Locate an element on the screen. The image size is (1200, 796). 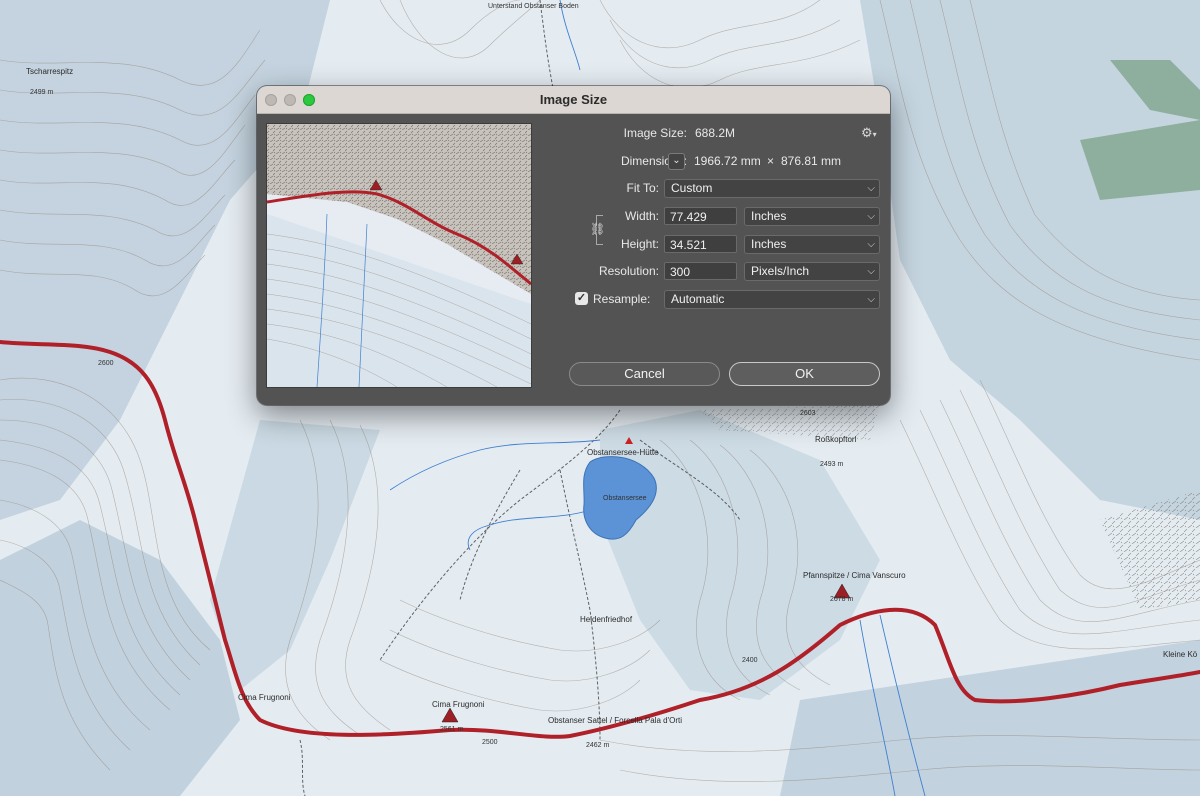
height-unit-value: Inches is located at coordinates (769, 244).